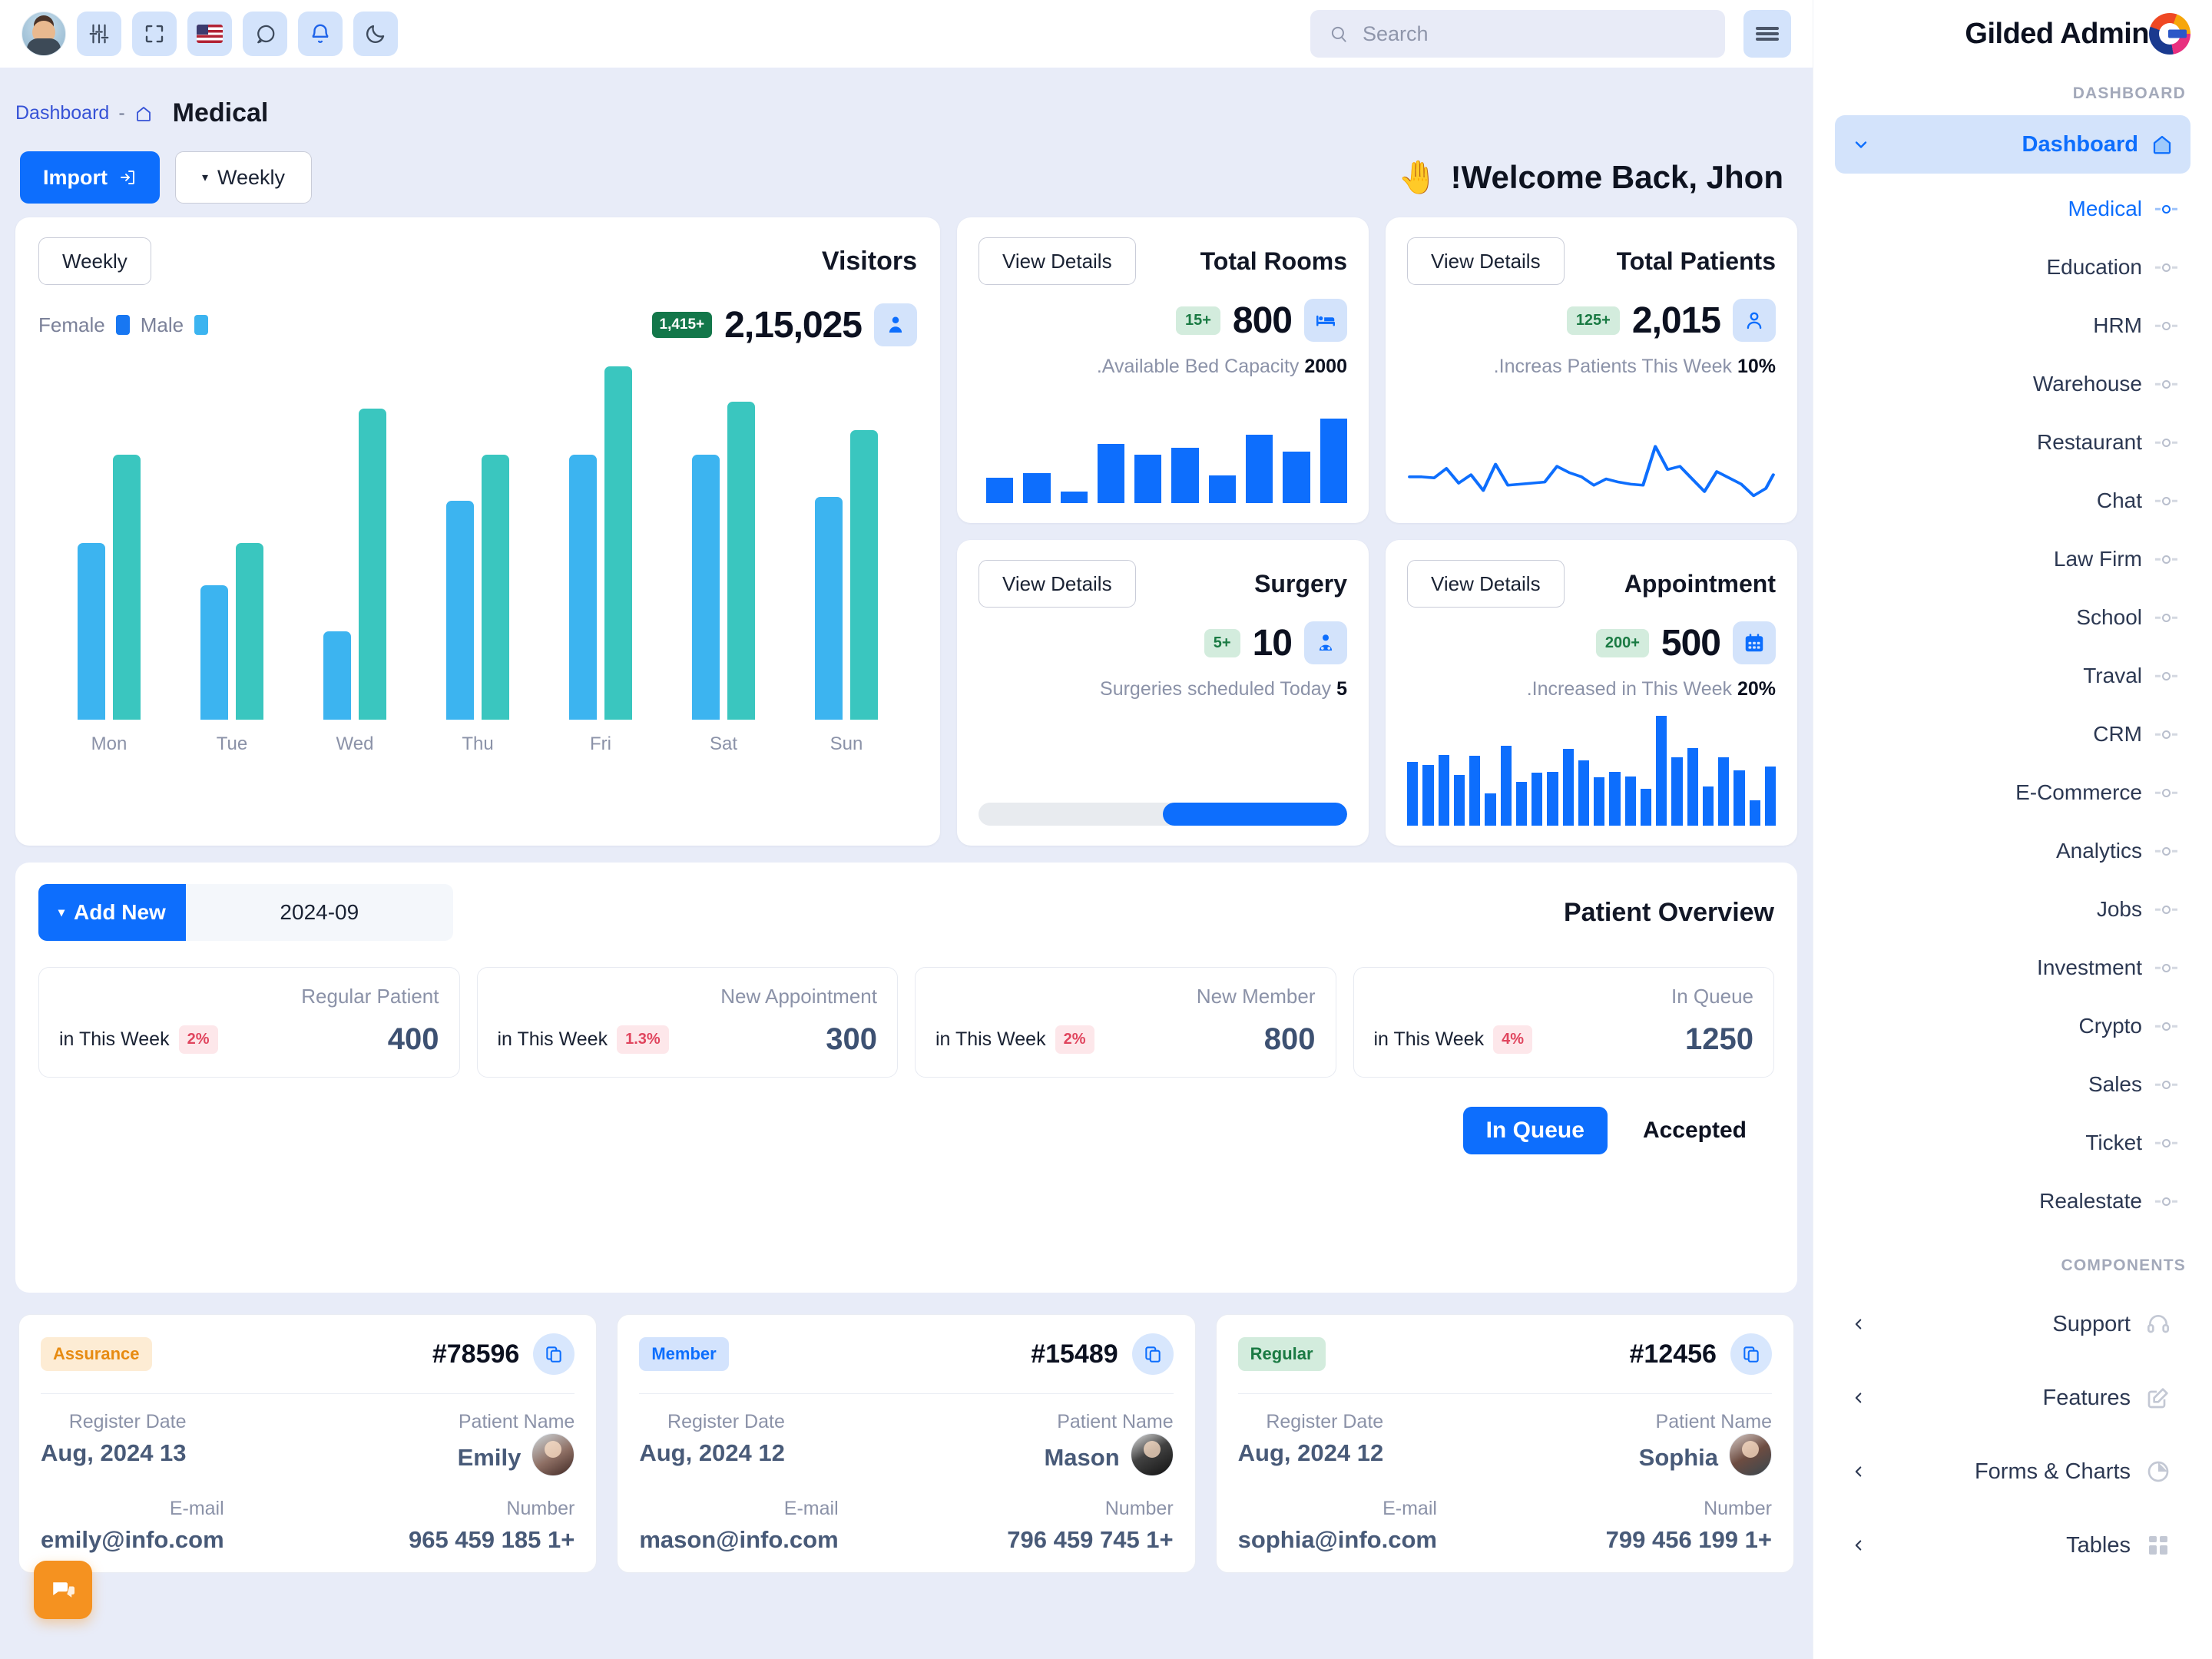  I want to click on patient-id: #15489, so click(1074, 1354).